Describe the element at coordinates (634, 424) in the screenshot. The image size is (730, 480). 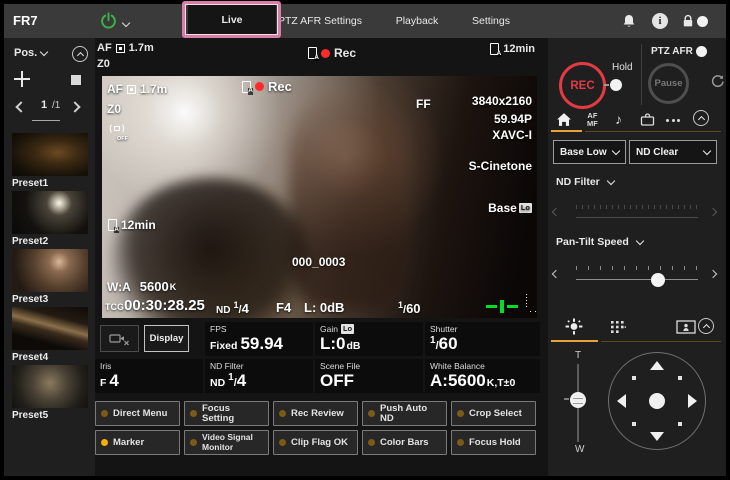
I see `diagonal-dot` at that location.